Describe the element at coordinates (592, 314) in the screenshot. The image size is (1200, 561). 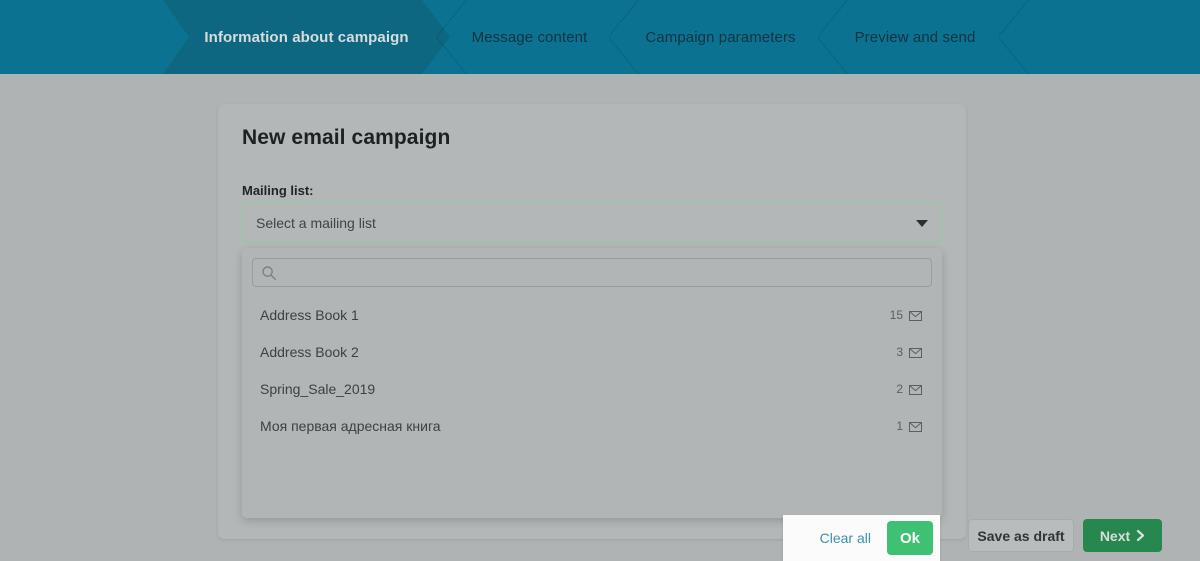
I see `list-item: Address Book 1 15` at that location.